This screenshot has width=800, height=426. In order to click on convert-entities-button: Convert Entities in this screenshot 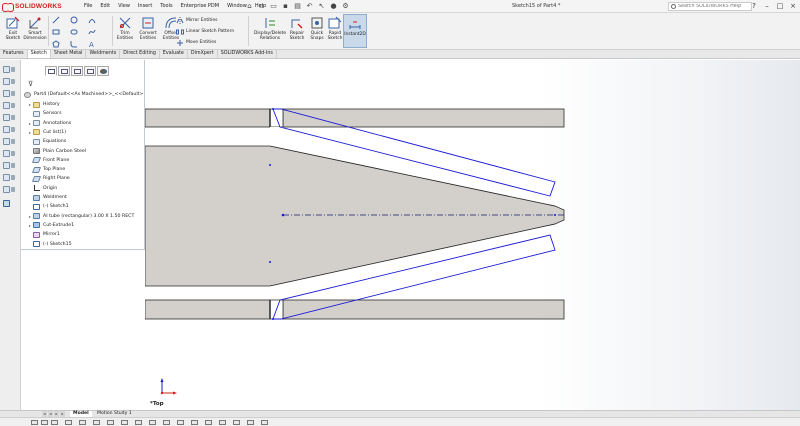, I will do `click(148, 31)`.